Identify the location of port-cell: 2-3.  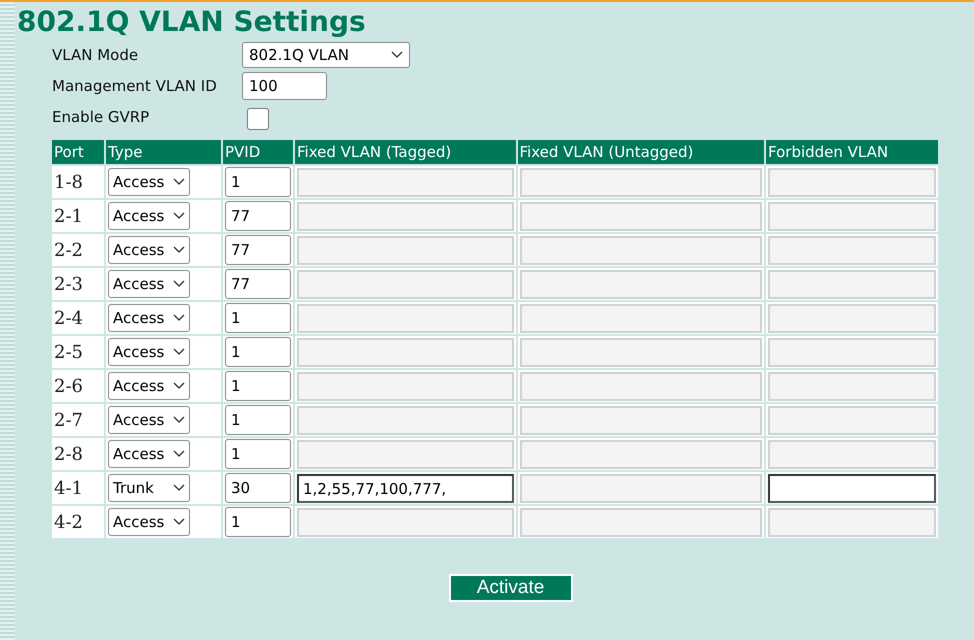
(78, 284).